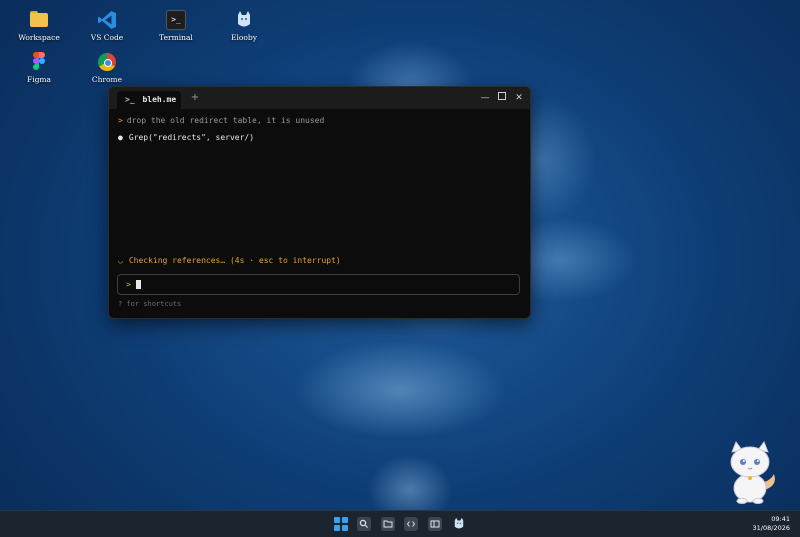  I want to click on taskbar-elooby-button, so click(459, 524).